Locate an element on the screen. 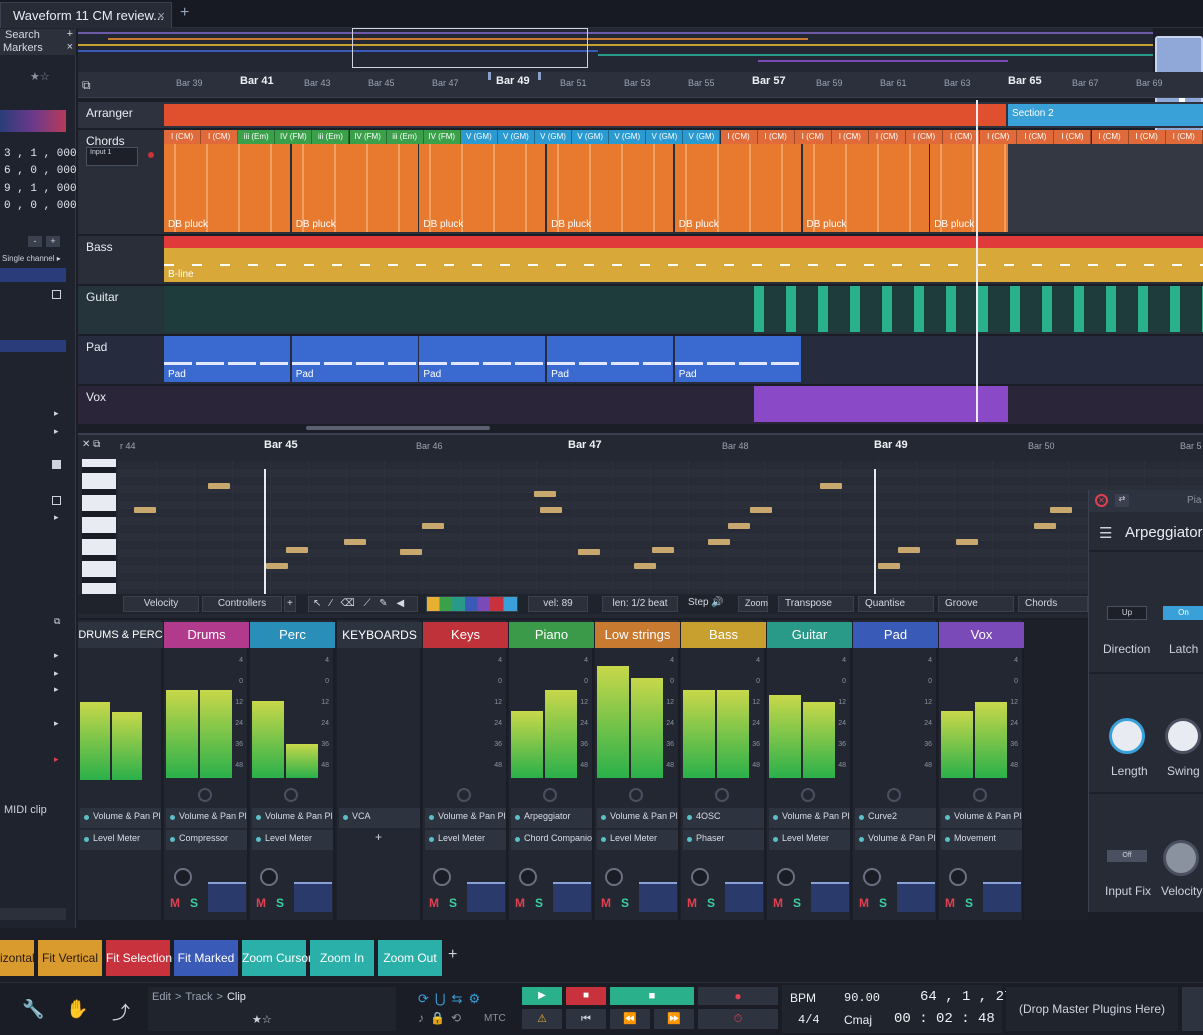  controllers-button: Controllers is located at coordinates (242, 604).